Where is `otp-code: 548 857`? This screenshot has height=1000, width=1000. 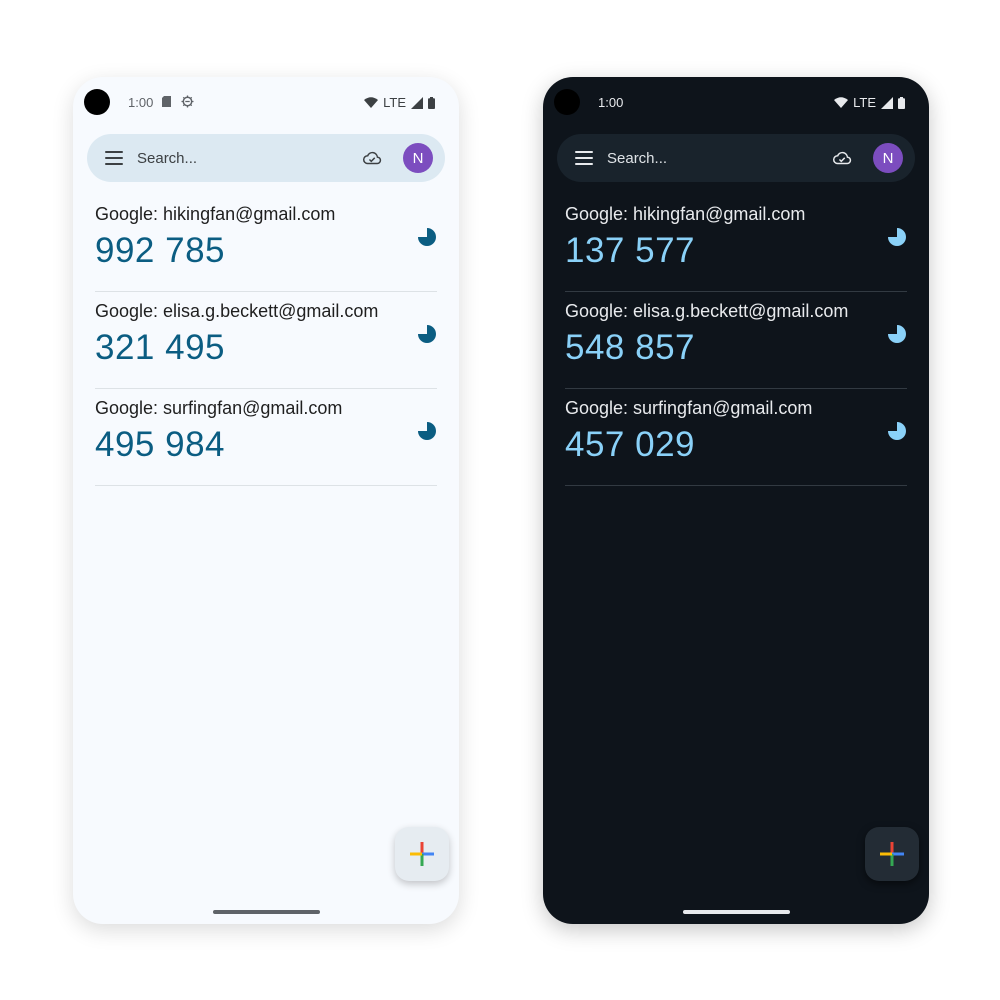 otp-code: 548 857 is located at coordinates (630, 348).